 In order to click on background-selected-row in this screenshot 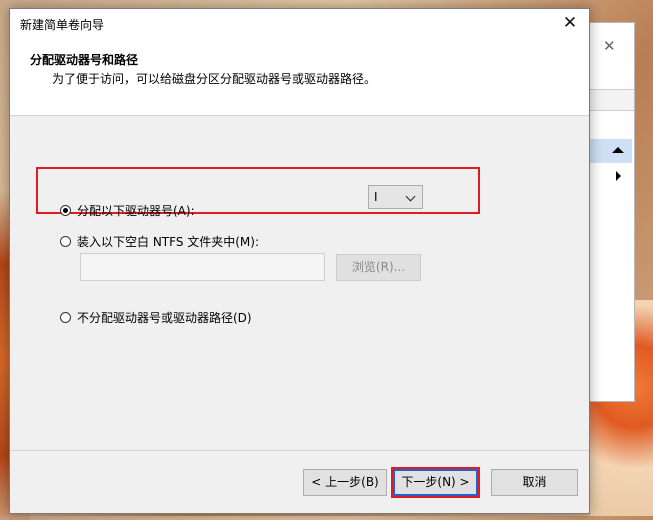, I will do `click(610, 151)`.